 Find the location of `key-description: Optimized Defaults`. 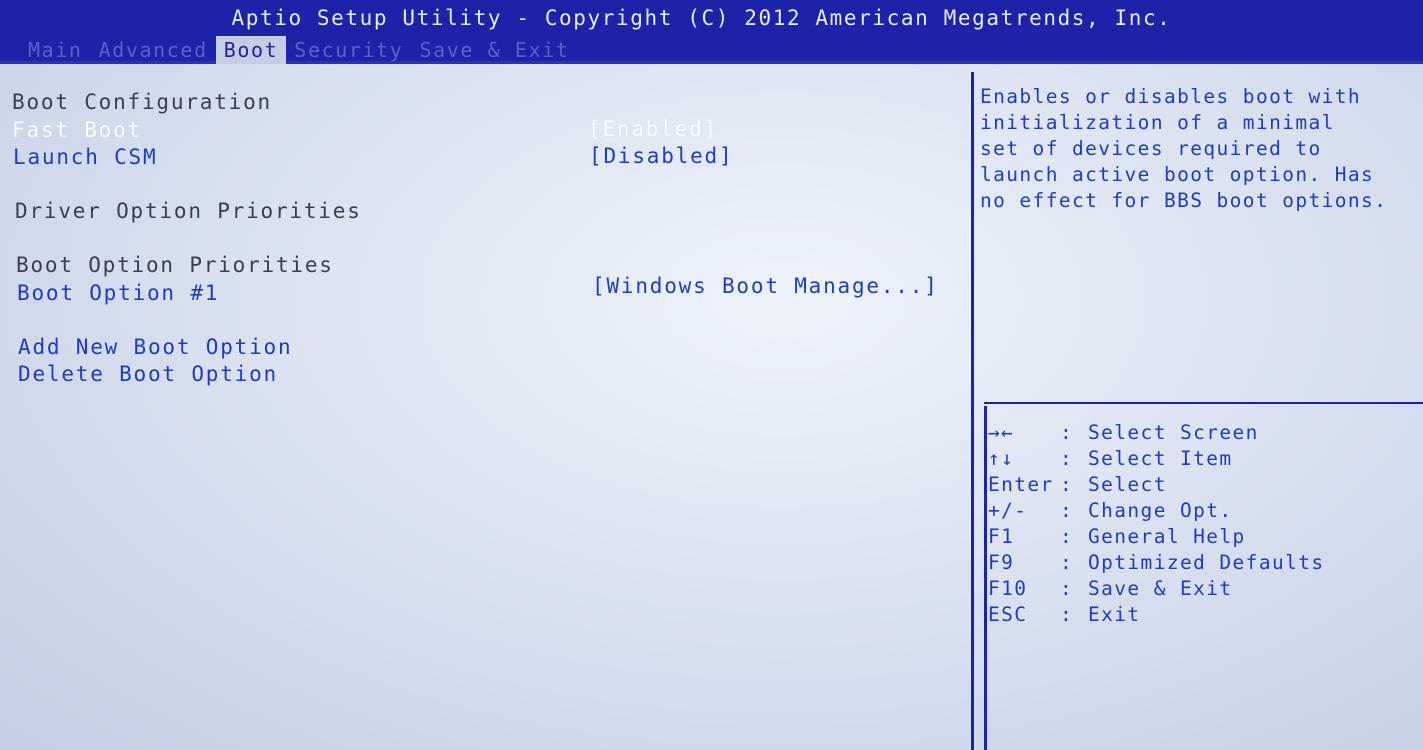

key-description: Optimized Defaults is located at coordinates (1206, 562).